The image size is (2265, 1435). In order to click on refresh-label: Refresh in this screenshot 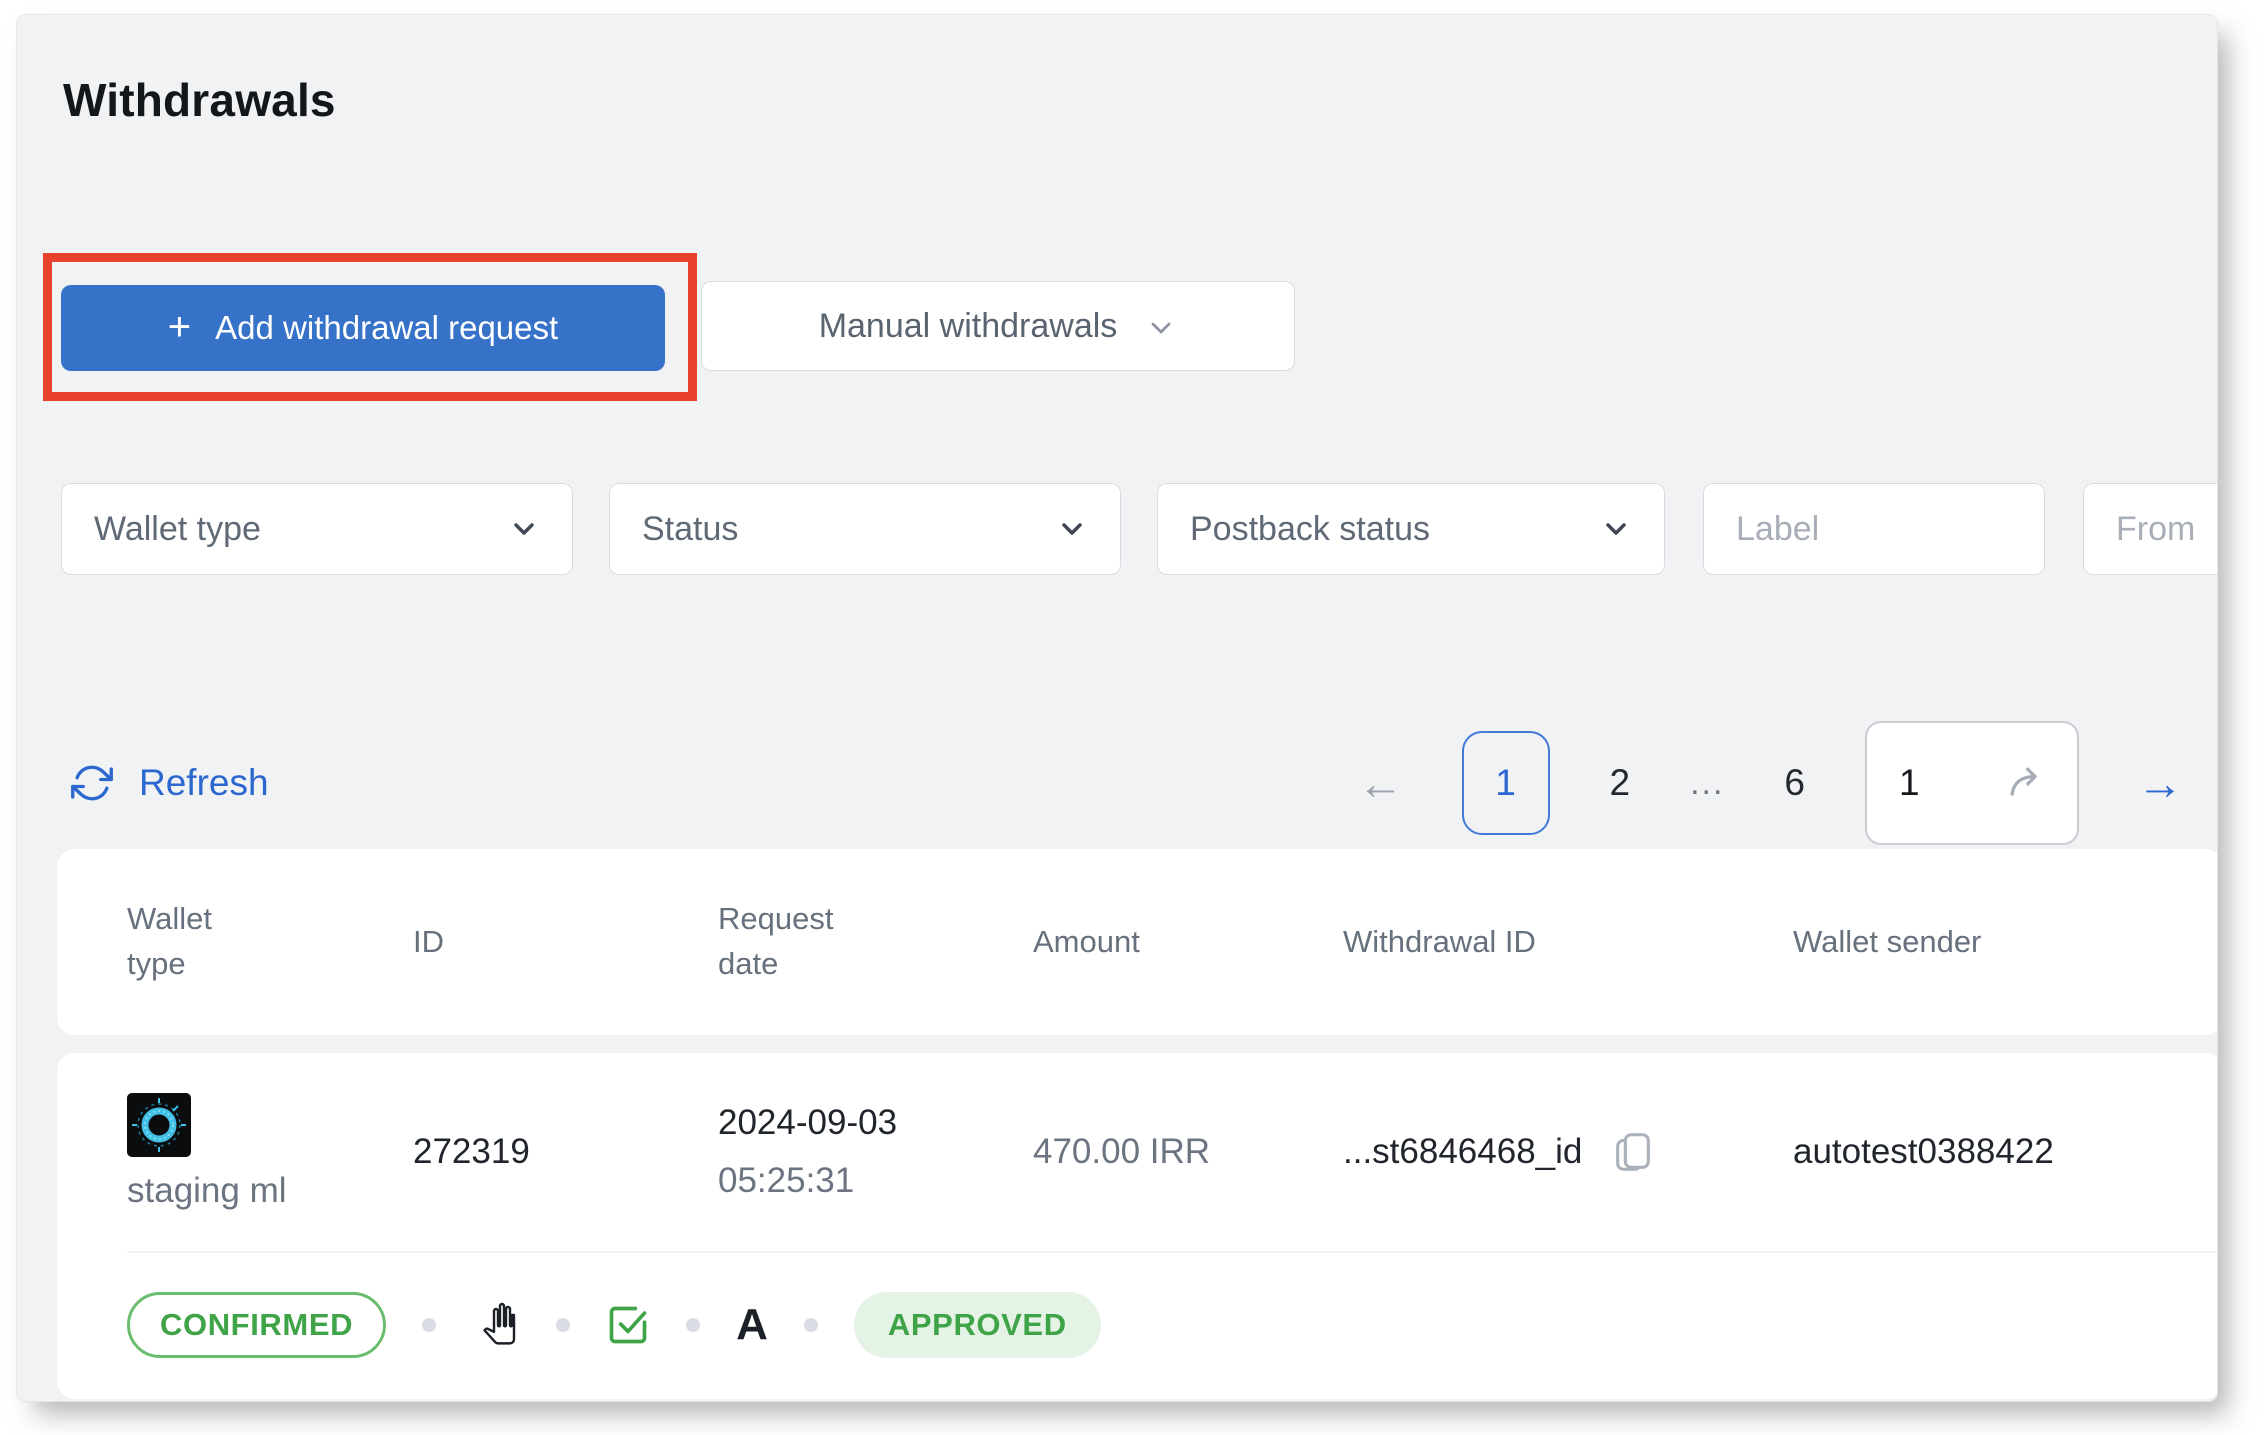, I will do `click(204, 782)`.